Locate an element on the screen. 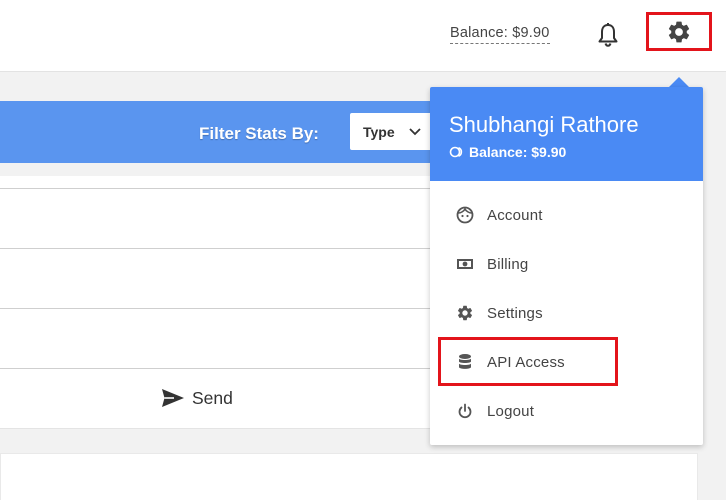  menu-item-api-access: API Access is located at coordinates (566, 362).